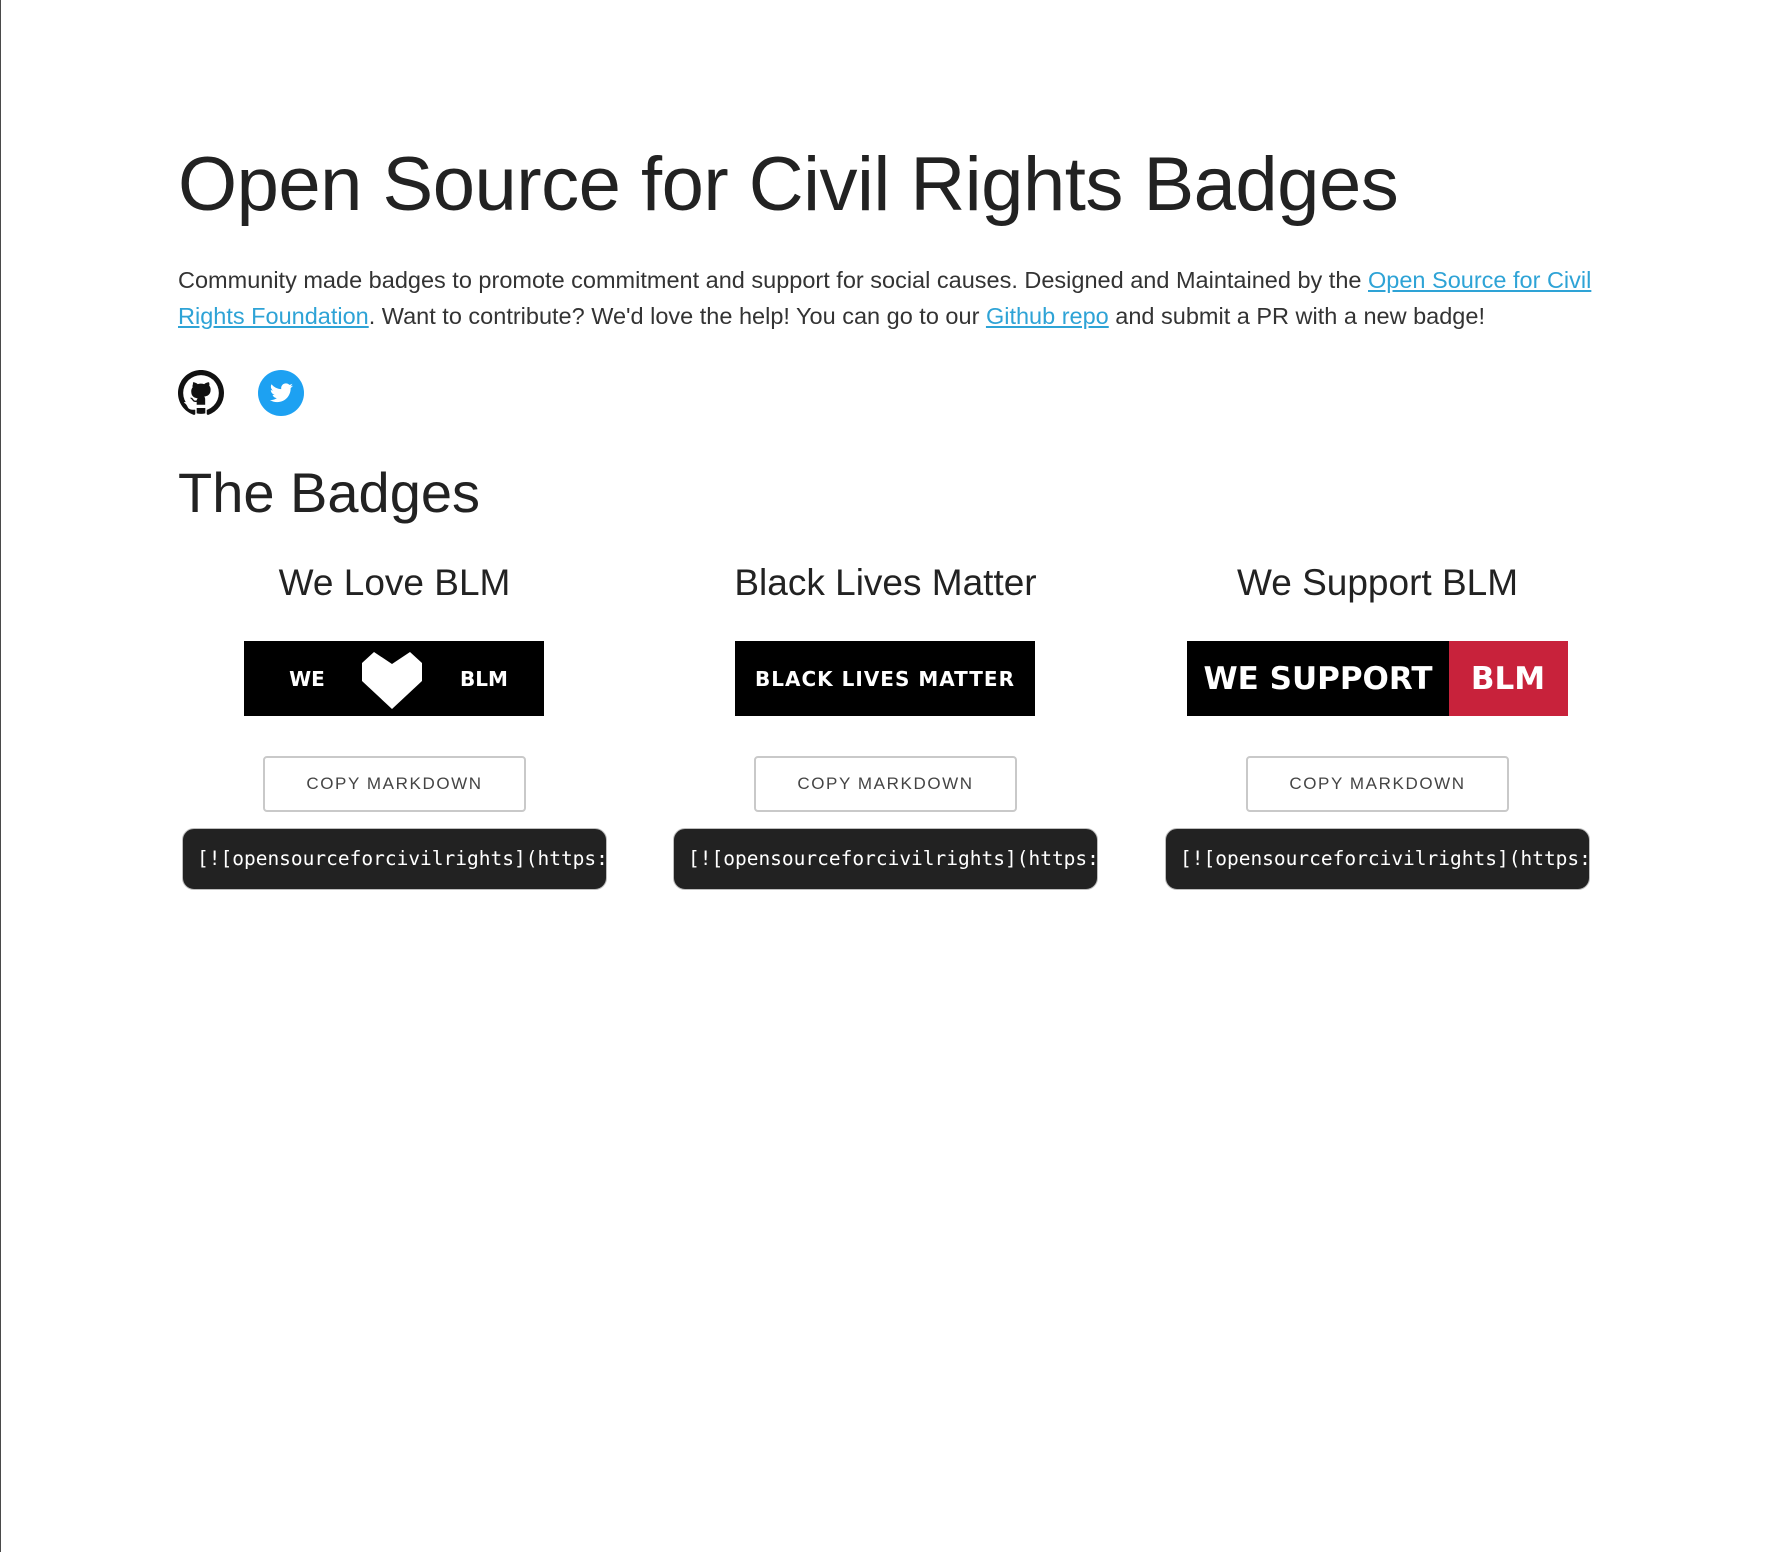 Image resolution: width=1767 pixels, height=1552 pixels. What do you see at coordinates (0, 776) in the screenshot?
I see `window-left-border` at bounding box center [0, 776].